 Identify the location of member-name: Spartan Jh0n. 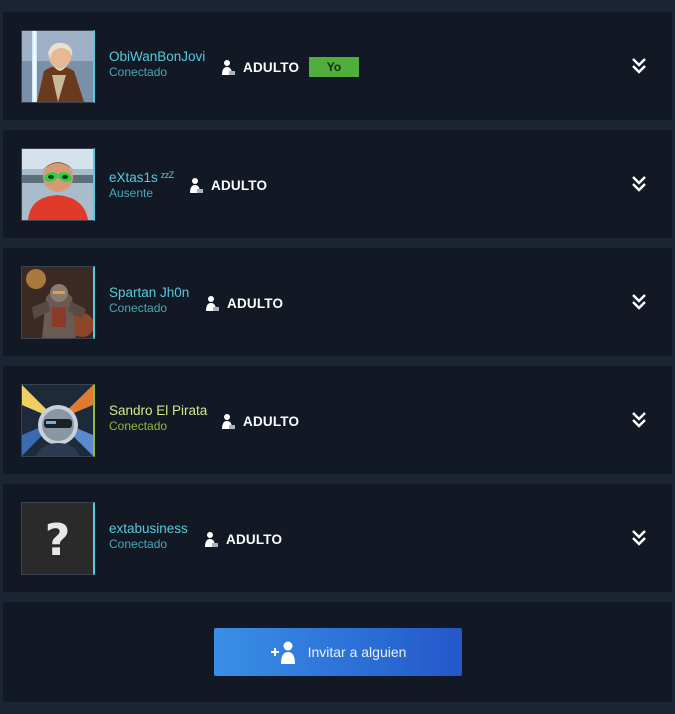
(149, 293).